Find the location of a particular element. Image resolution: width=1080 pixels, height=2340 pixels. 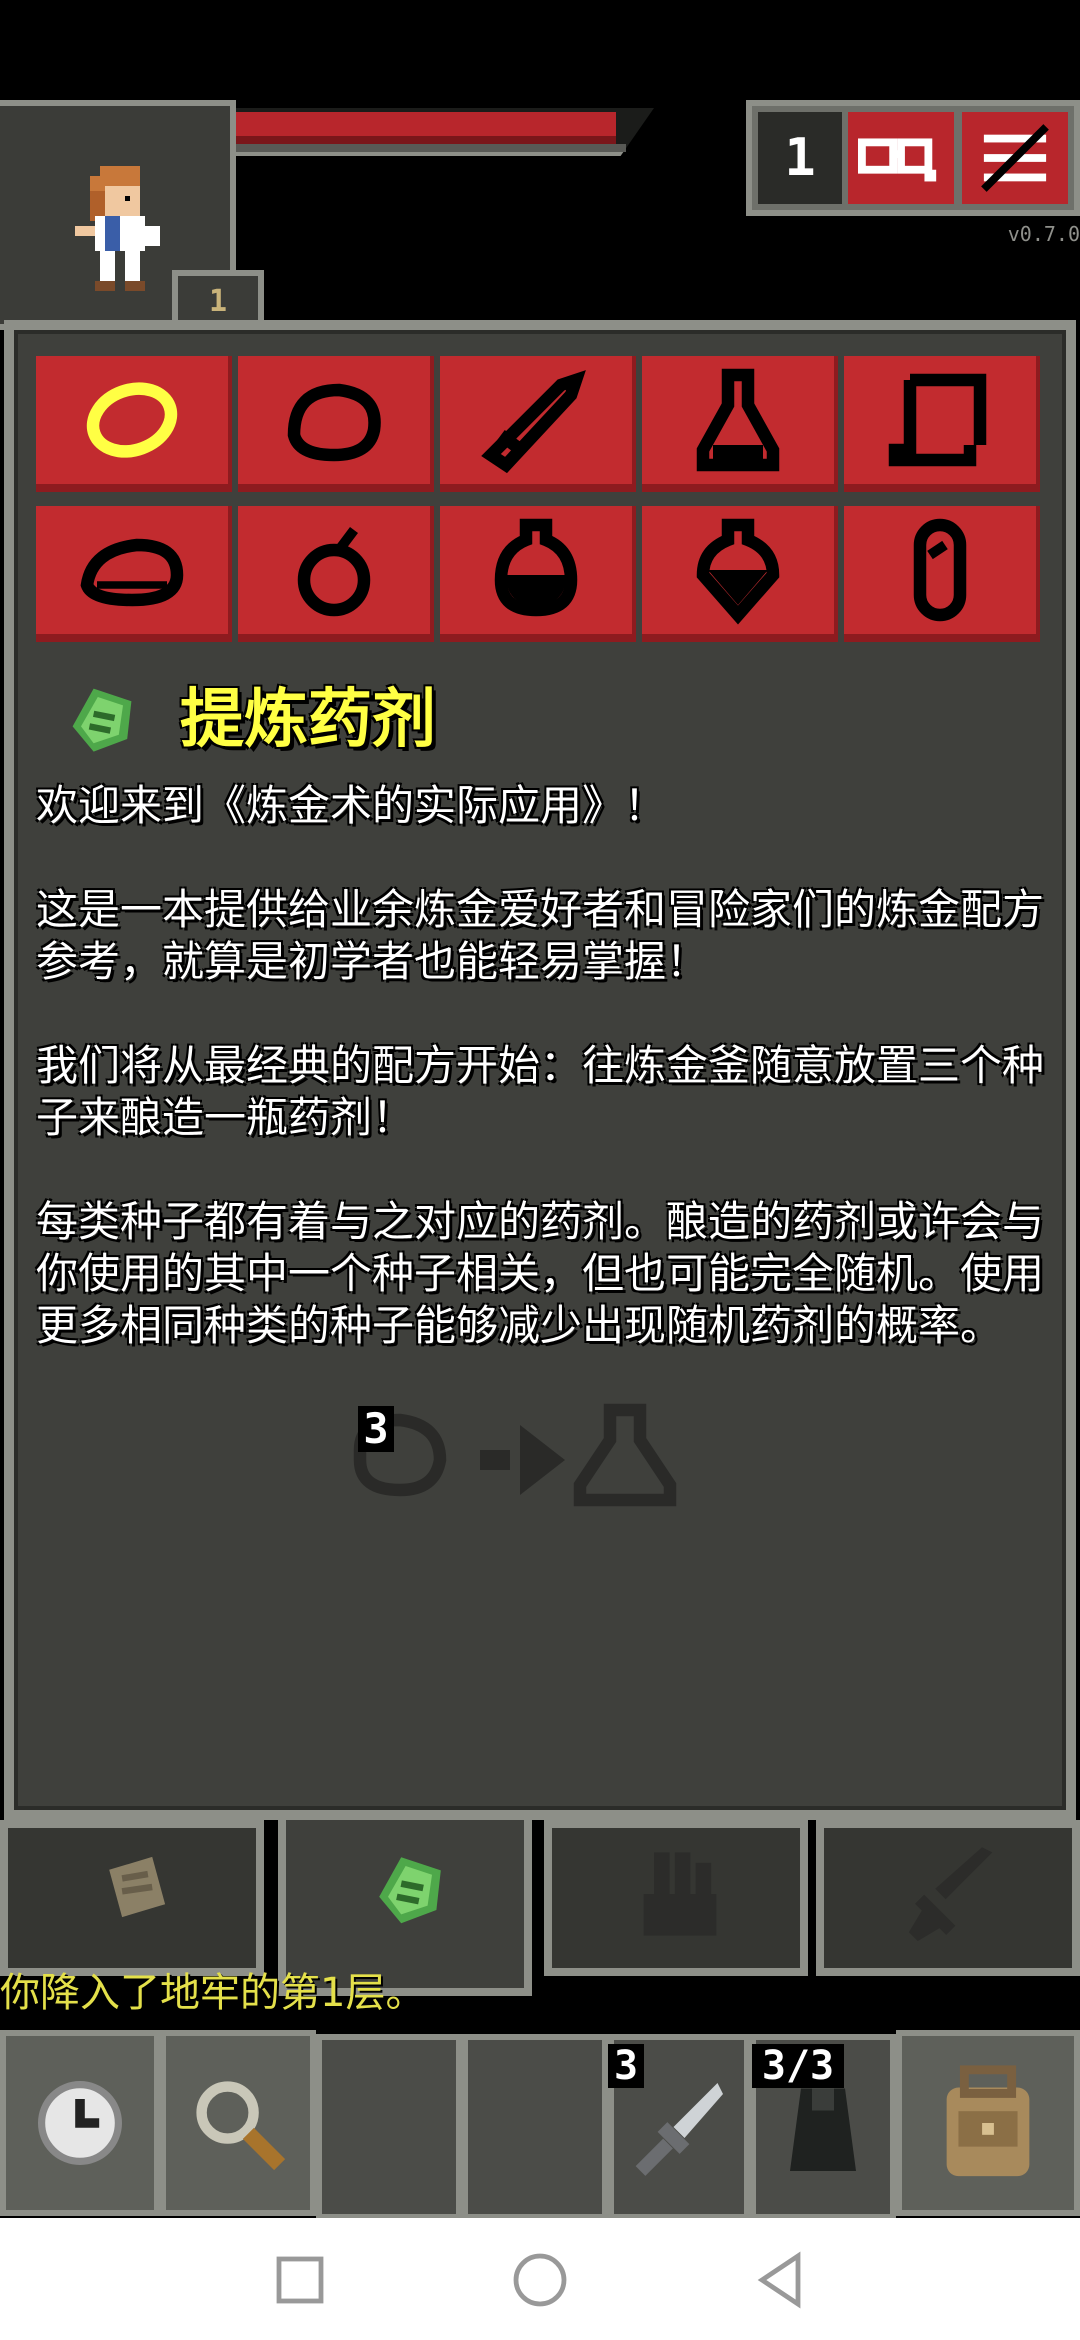

bomb-icon is located at coordinates (334, 572).